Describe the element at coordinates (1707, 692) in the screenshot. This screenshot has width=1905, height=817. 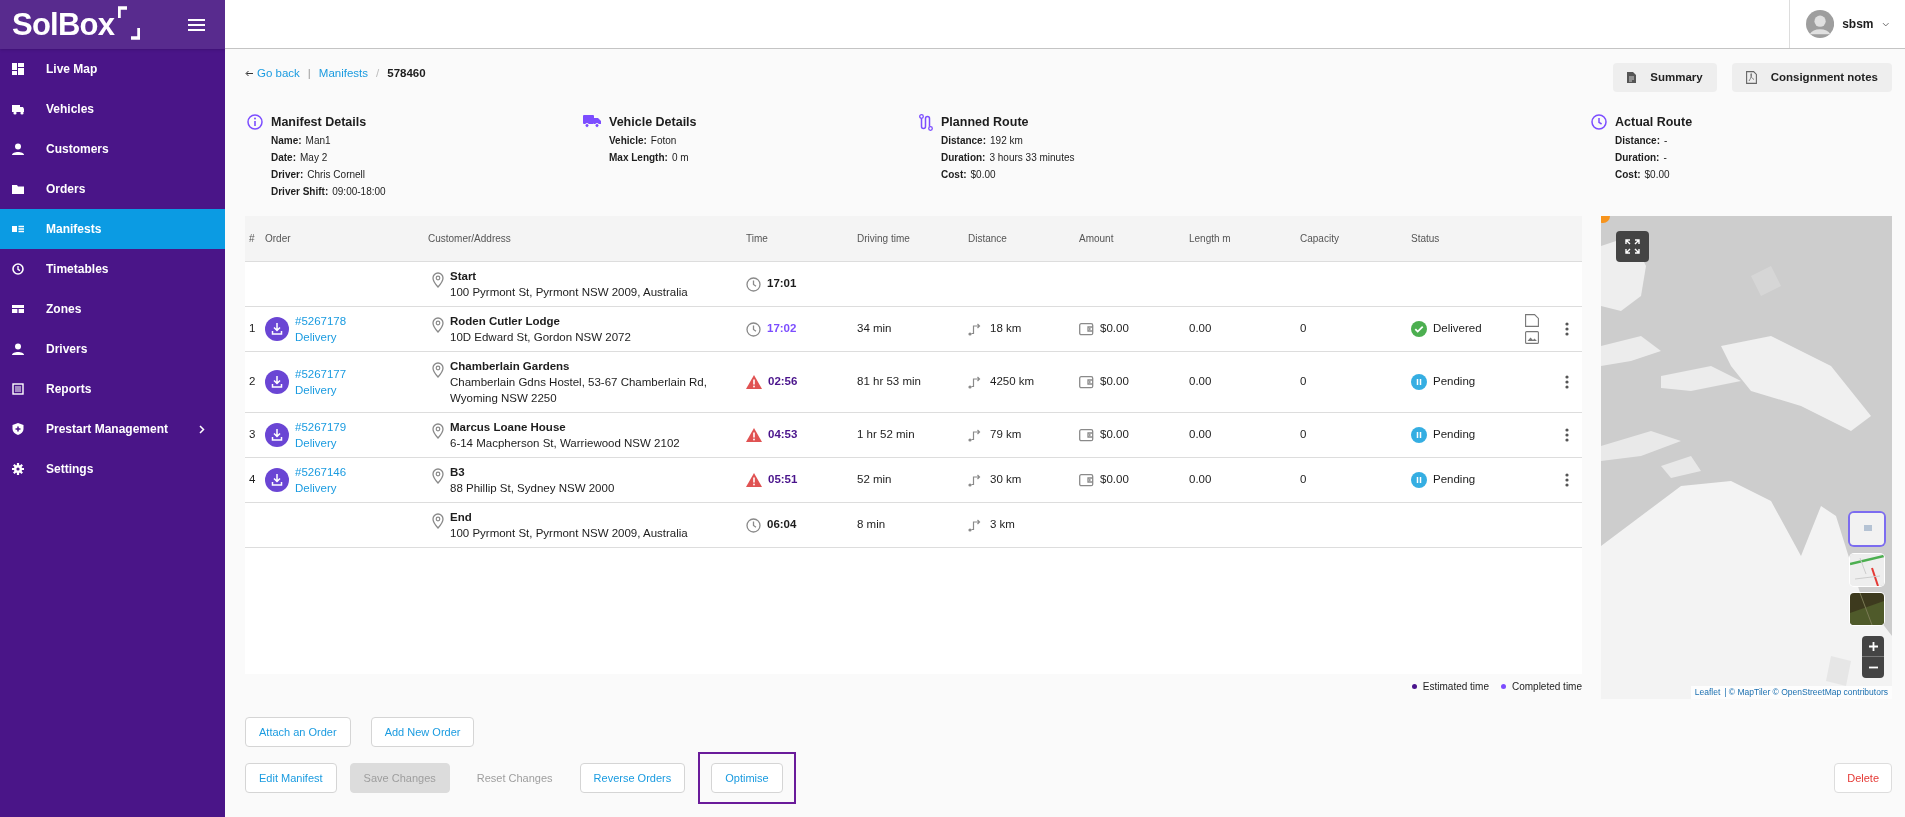
I see `attribution-link: Leaflet` at that location.